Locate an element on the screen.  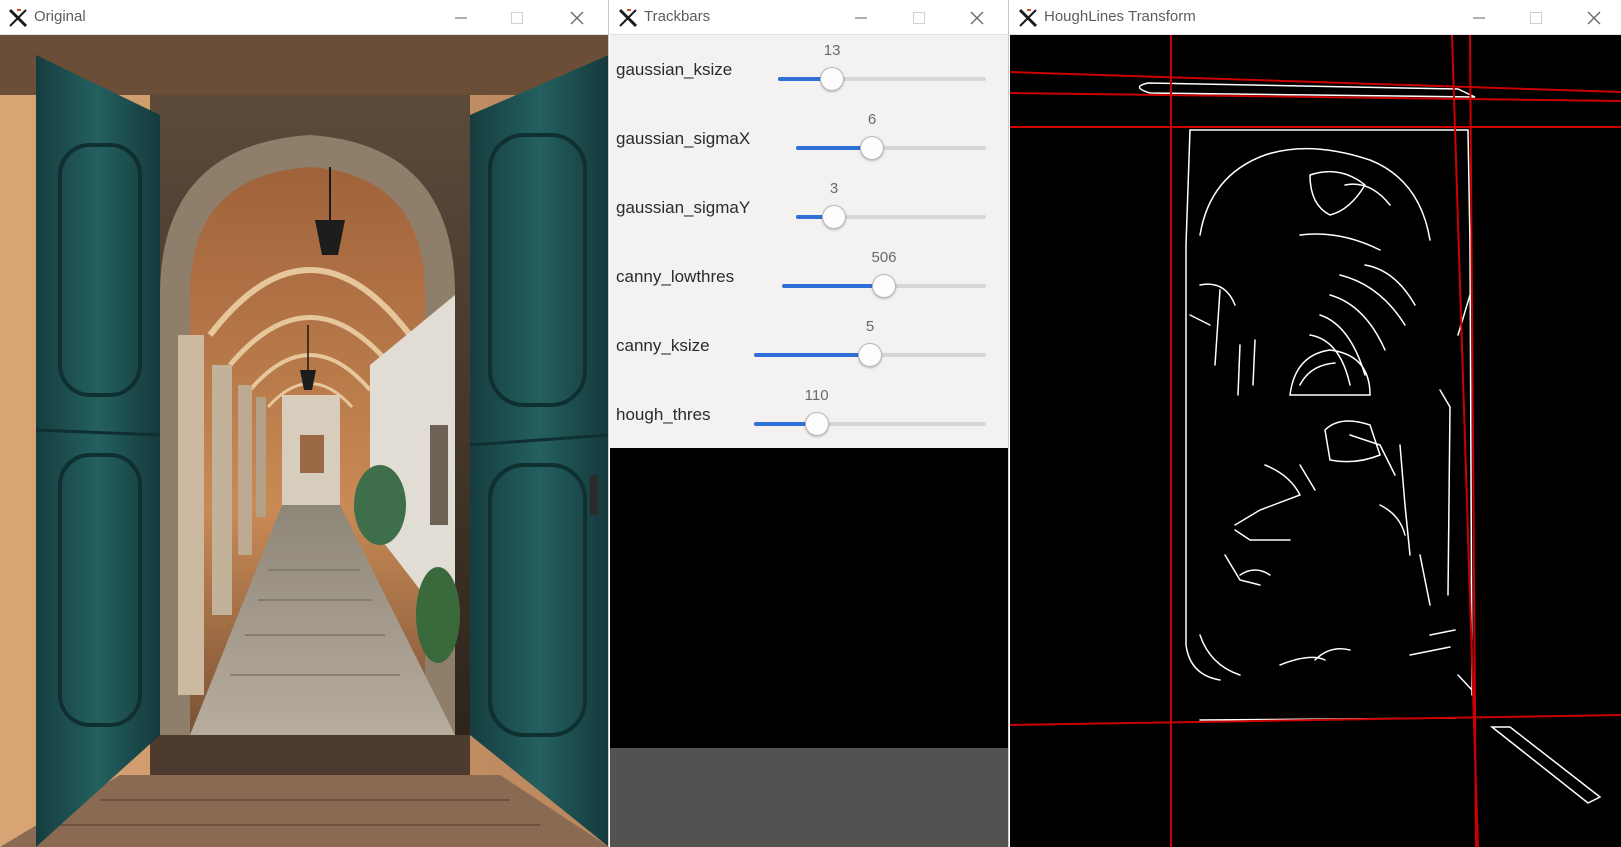
window-title: HoughLines Transform is located at coordinates (1120, 16).